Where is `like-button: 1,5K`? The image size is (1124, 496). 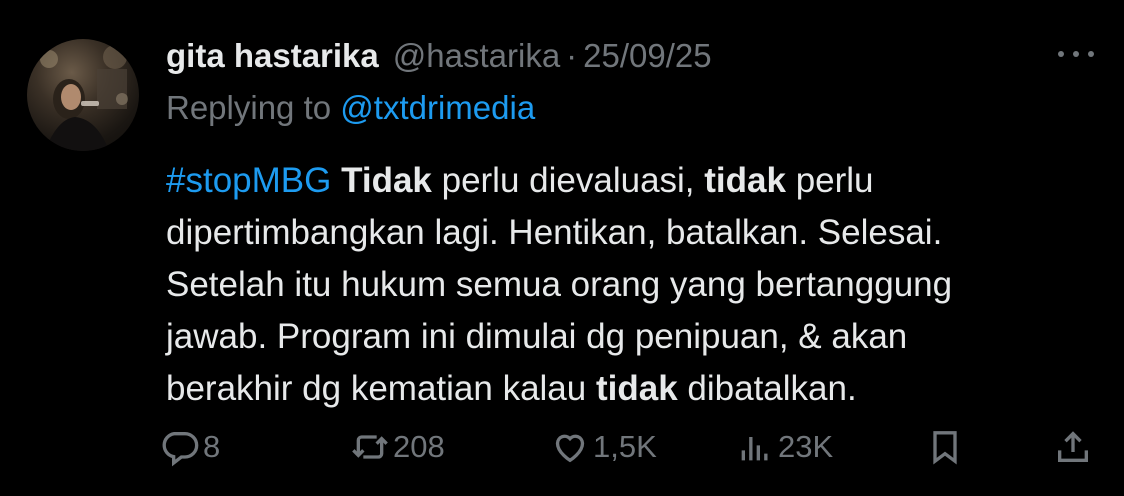 like-button: 1,5K is located at coordinates (603, 447).